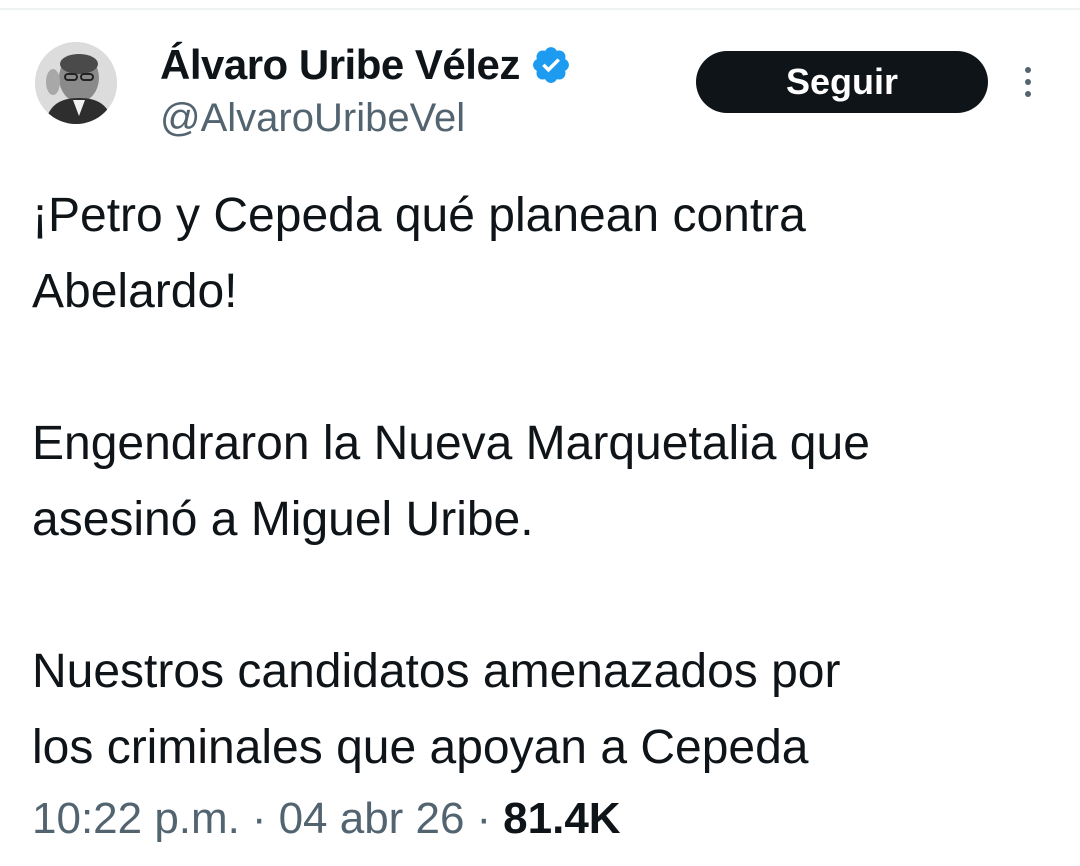 Image resolution: width=1080 pixels, height=866 pixels. What do you see at coordinates (551, 65) in the screenshot?
I see `verified-badge-icon` at bounding box center [551, 65].